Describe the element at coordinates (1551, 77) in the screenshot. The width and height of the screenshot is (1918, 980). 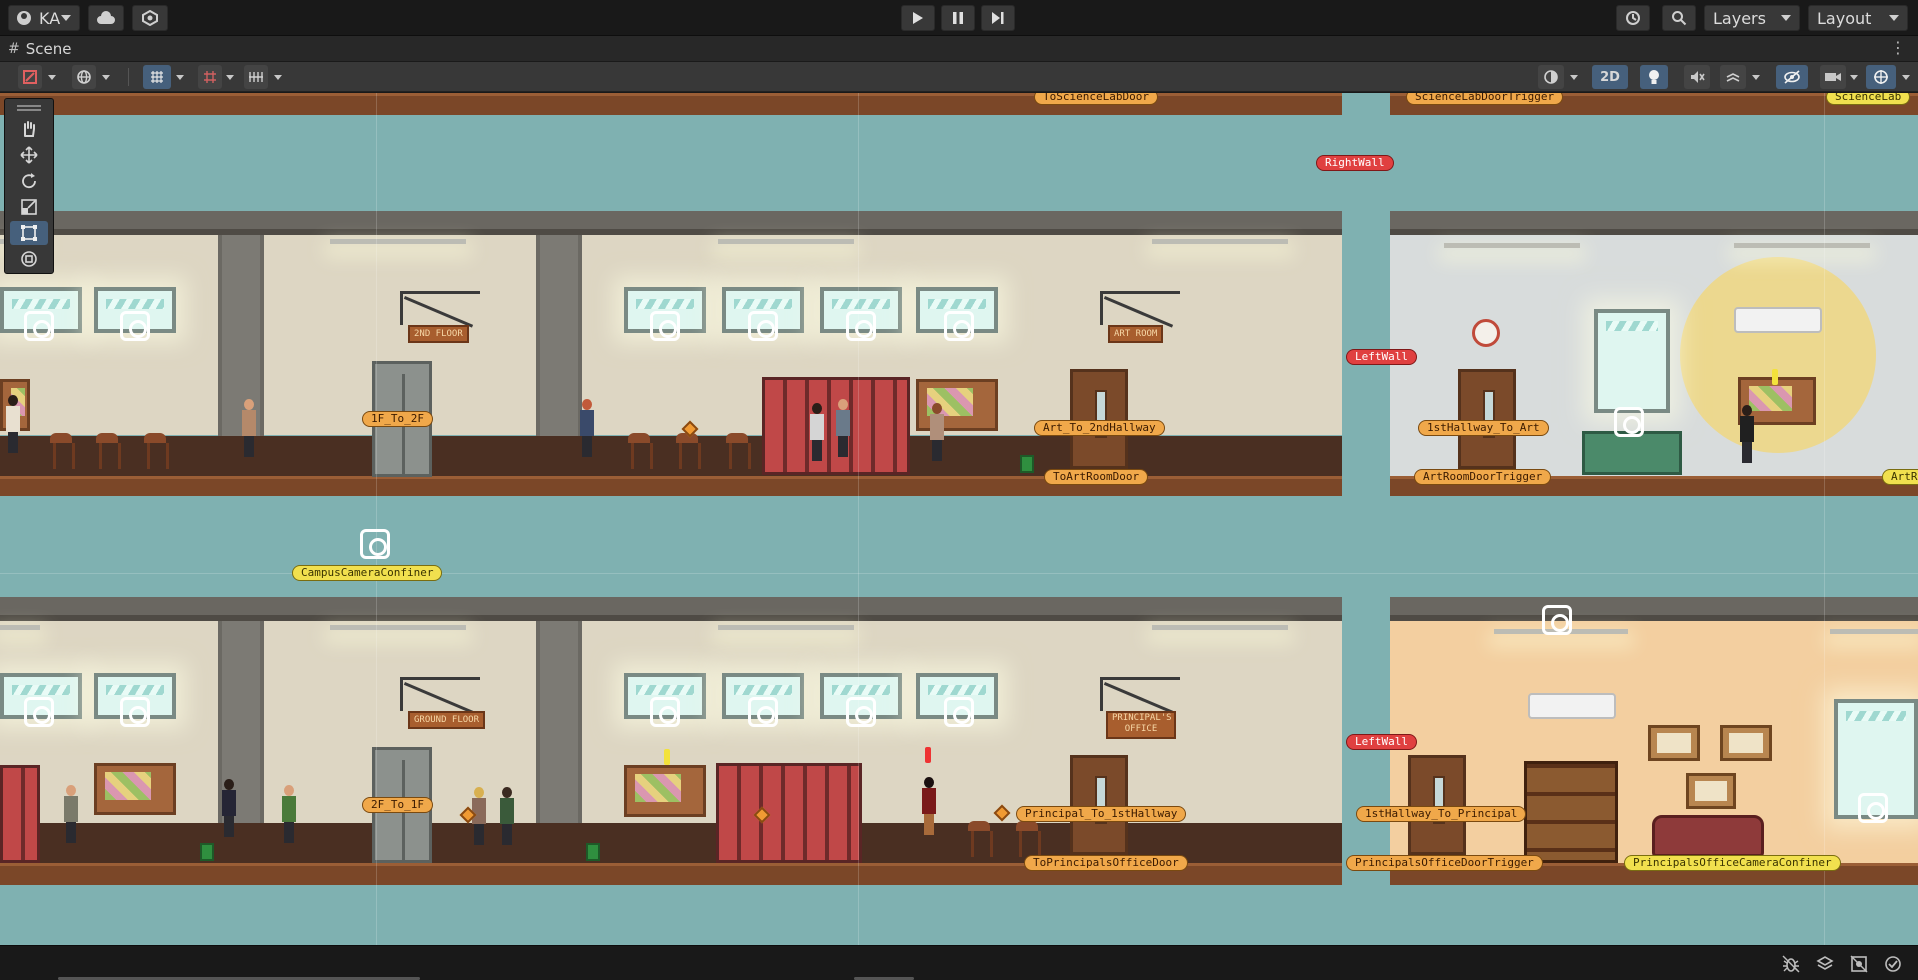
I see `shading-mode-button` at that location.